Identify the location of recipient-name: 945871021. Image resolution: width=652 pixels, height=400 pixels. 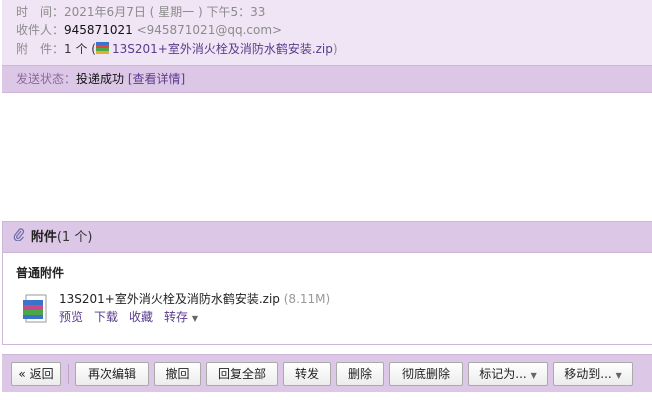
(98, 30).